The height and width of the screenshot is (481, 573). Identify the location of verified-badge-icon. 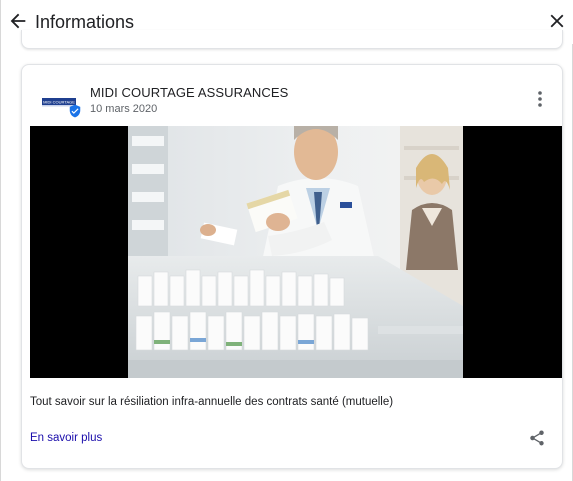
(75, 111).